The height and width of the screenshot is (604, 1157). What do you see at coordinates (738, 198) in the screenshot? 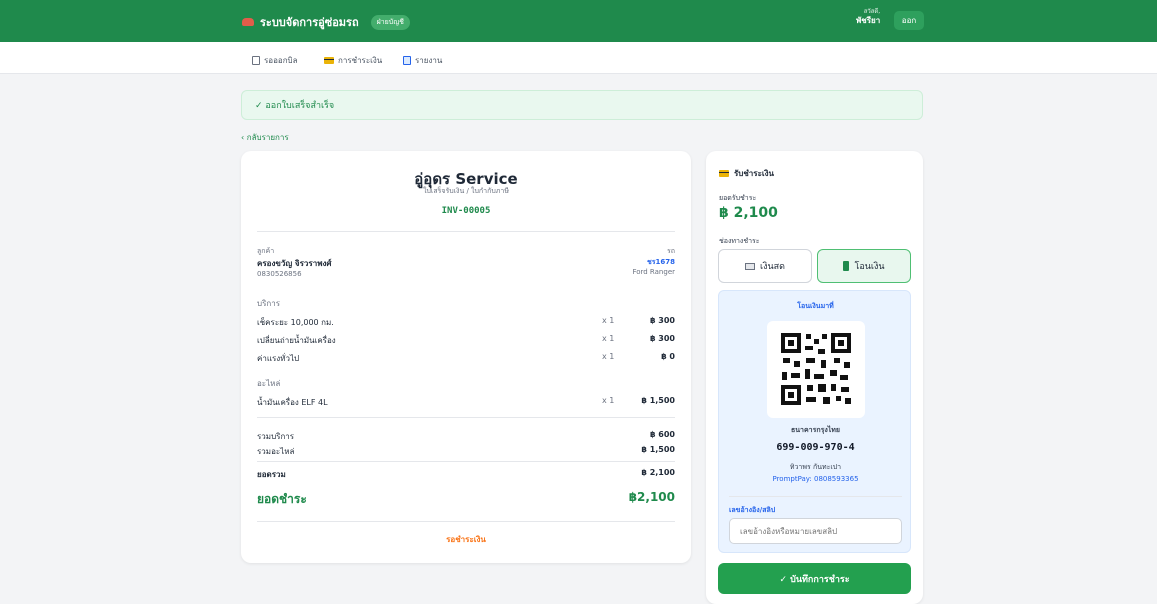
I see `amount-label: ยอดรับชำระ` at bounding box center [738, 198].